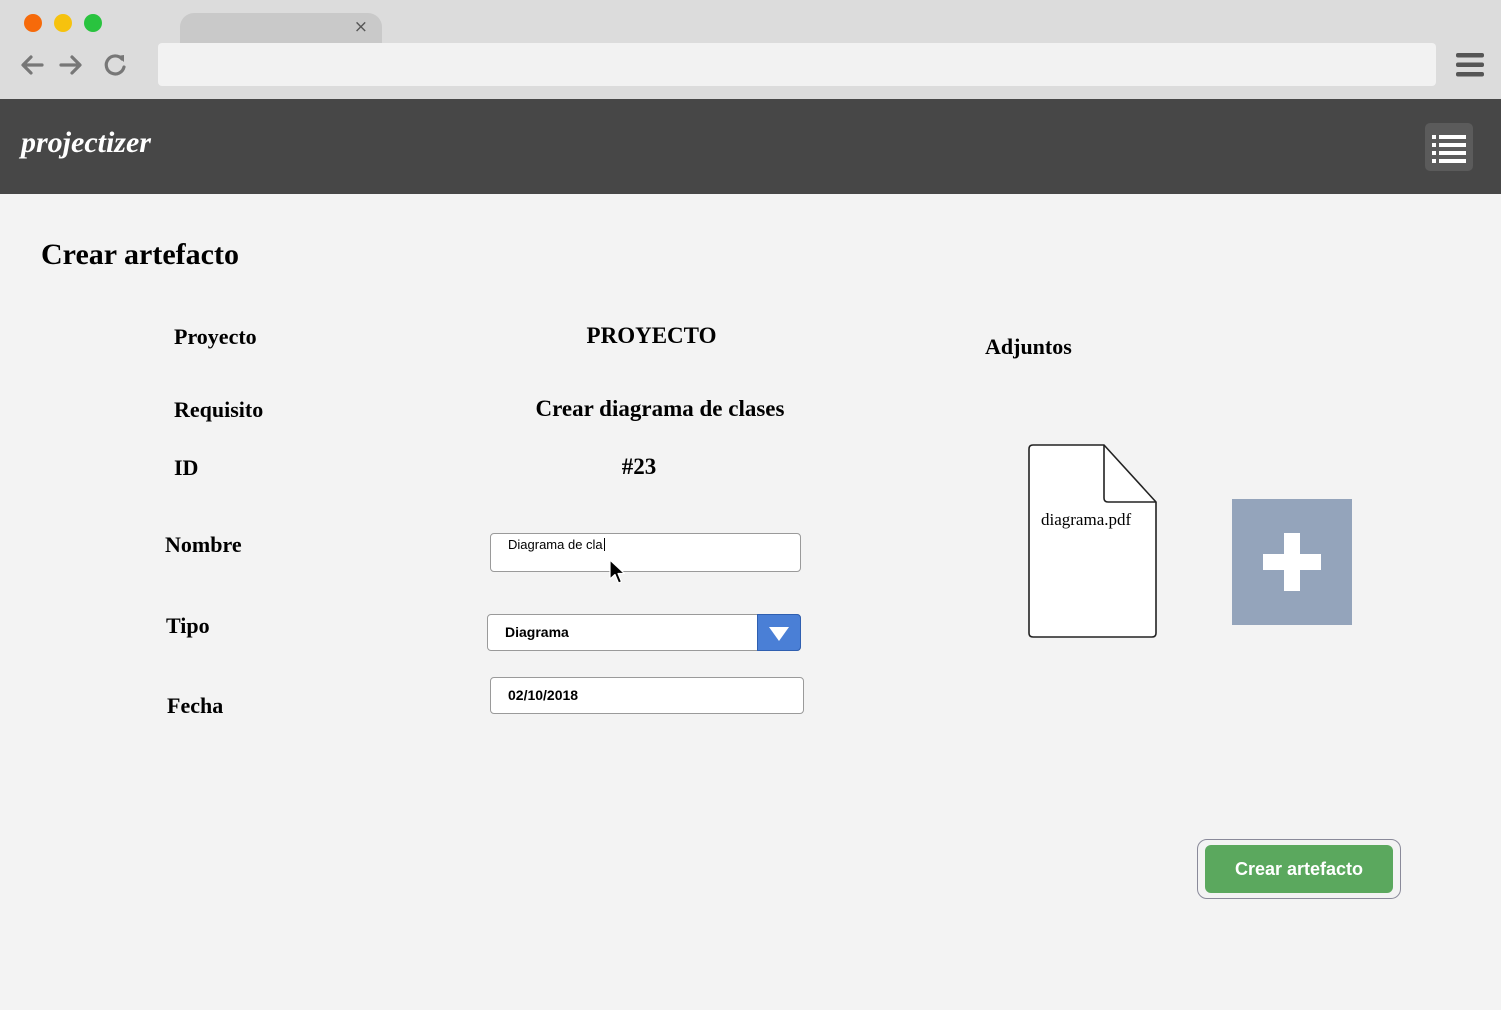 The width and height of the screenshot is (1501, 1010). Describe the element at coordinates (33, 23) in the screenshot. I see `close-window-button` at that location.